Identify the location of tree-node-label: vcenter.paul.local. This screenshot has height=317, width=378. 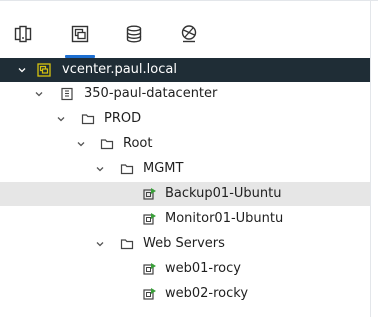
(119, 69).